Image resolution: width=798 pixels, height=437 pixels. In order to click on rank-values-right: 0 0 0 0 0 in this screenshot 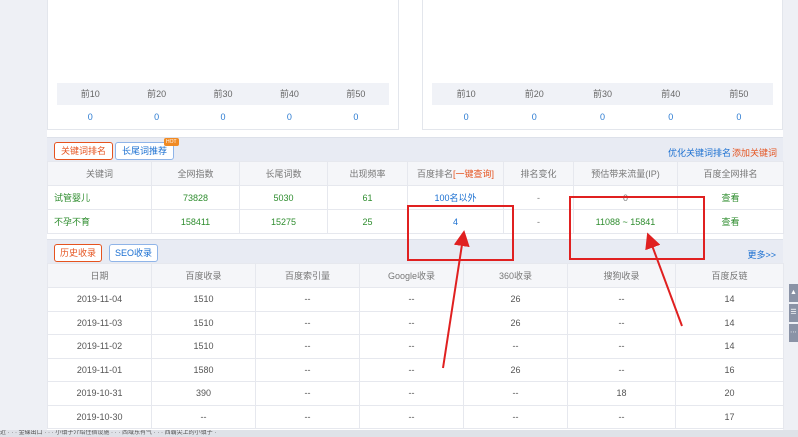, I will do `click(602, 117)`.